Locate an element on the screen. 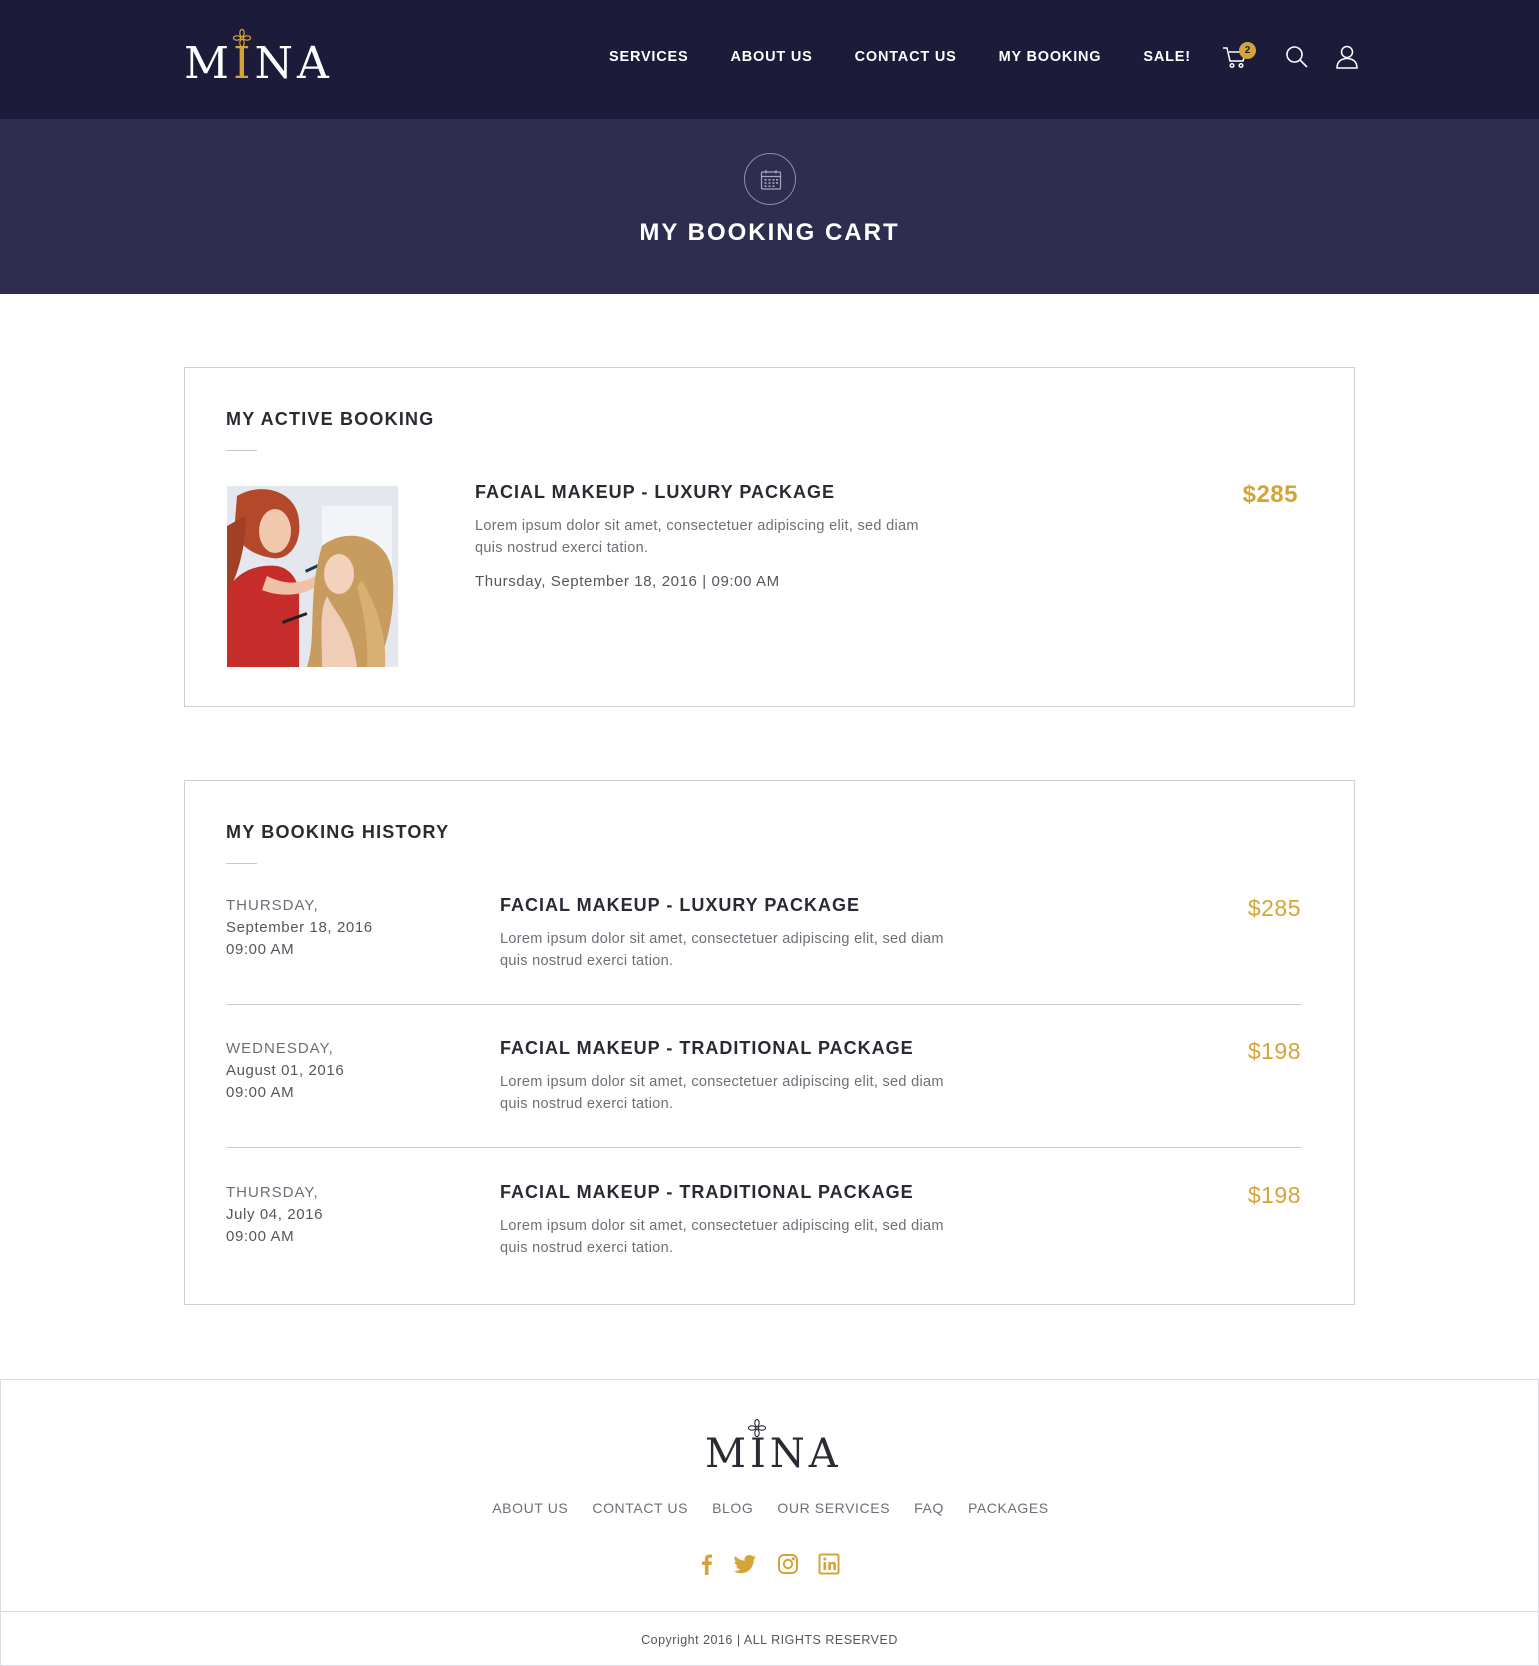 This screenshot has height=1666, width=1539. twitter-icon is located at coordinates (744, 1564).